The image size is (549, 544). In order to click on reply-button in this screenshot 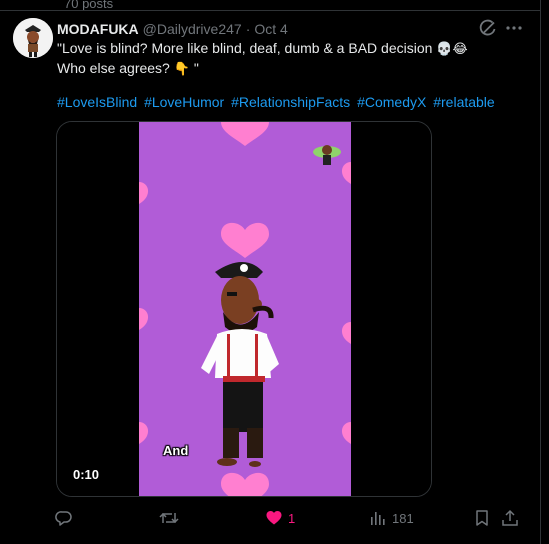, I will do `click(66, 518)`.